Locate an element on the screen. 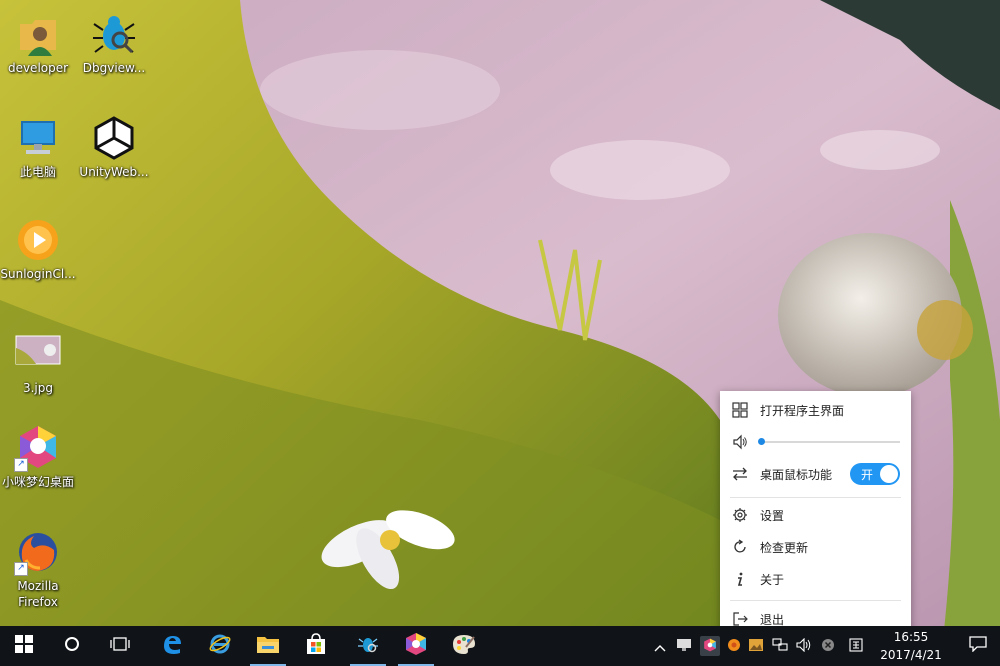 The height and width of the screenshot is (666, 1000). grid-icon is located at coordinates (740, 410).